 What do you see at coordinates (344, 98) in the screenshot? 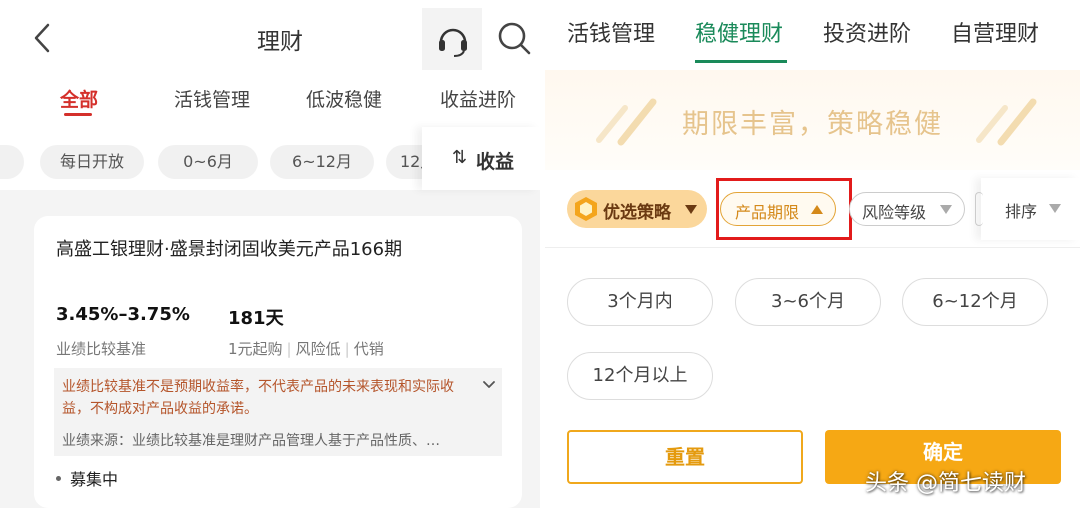
I see `tab-low-volatility: 低波稳健` at bounding box center [344, 98].